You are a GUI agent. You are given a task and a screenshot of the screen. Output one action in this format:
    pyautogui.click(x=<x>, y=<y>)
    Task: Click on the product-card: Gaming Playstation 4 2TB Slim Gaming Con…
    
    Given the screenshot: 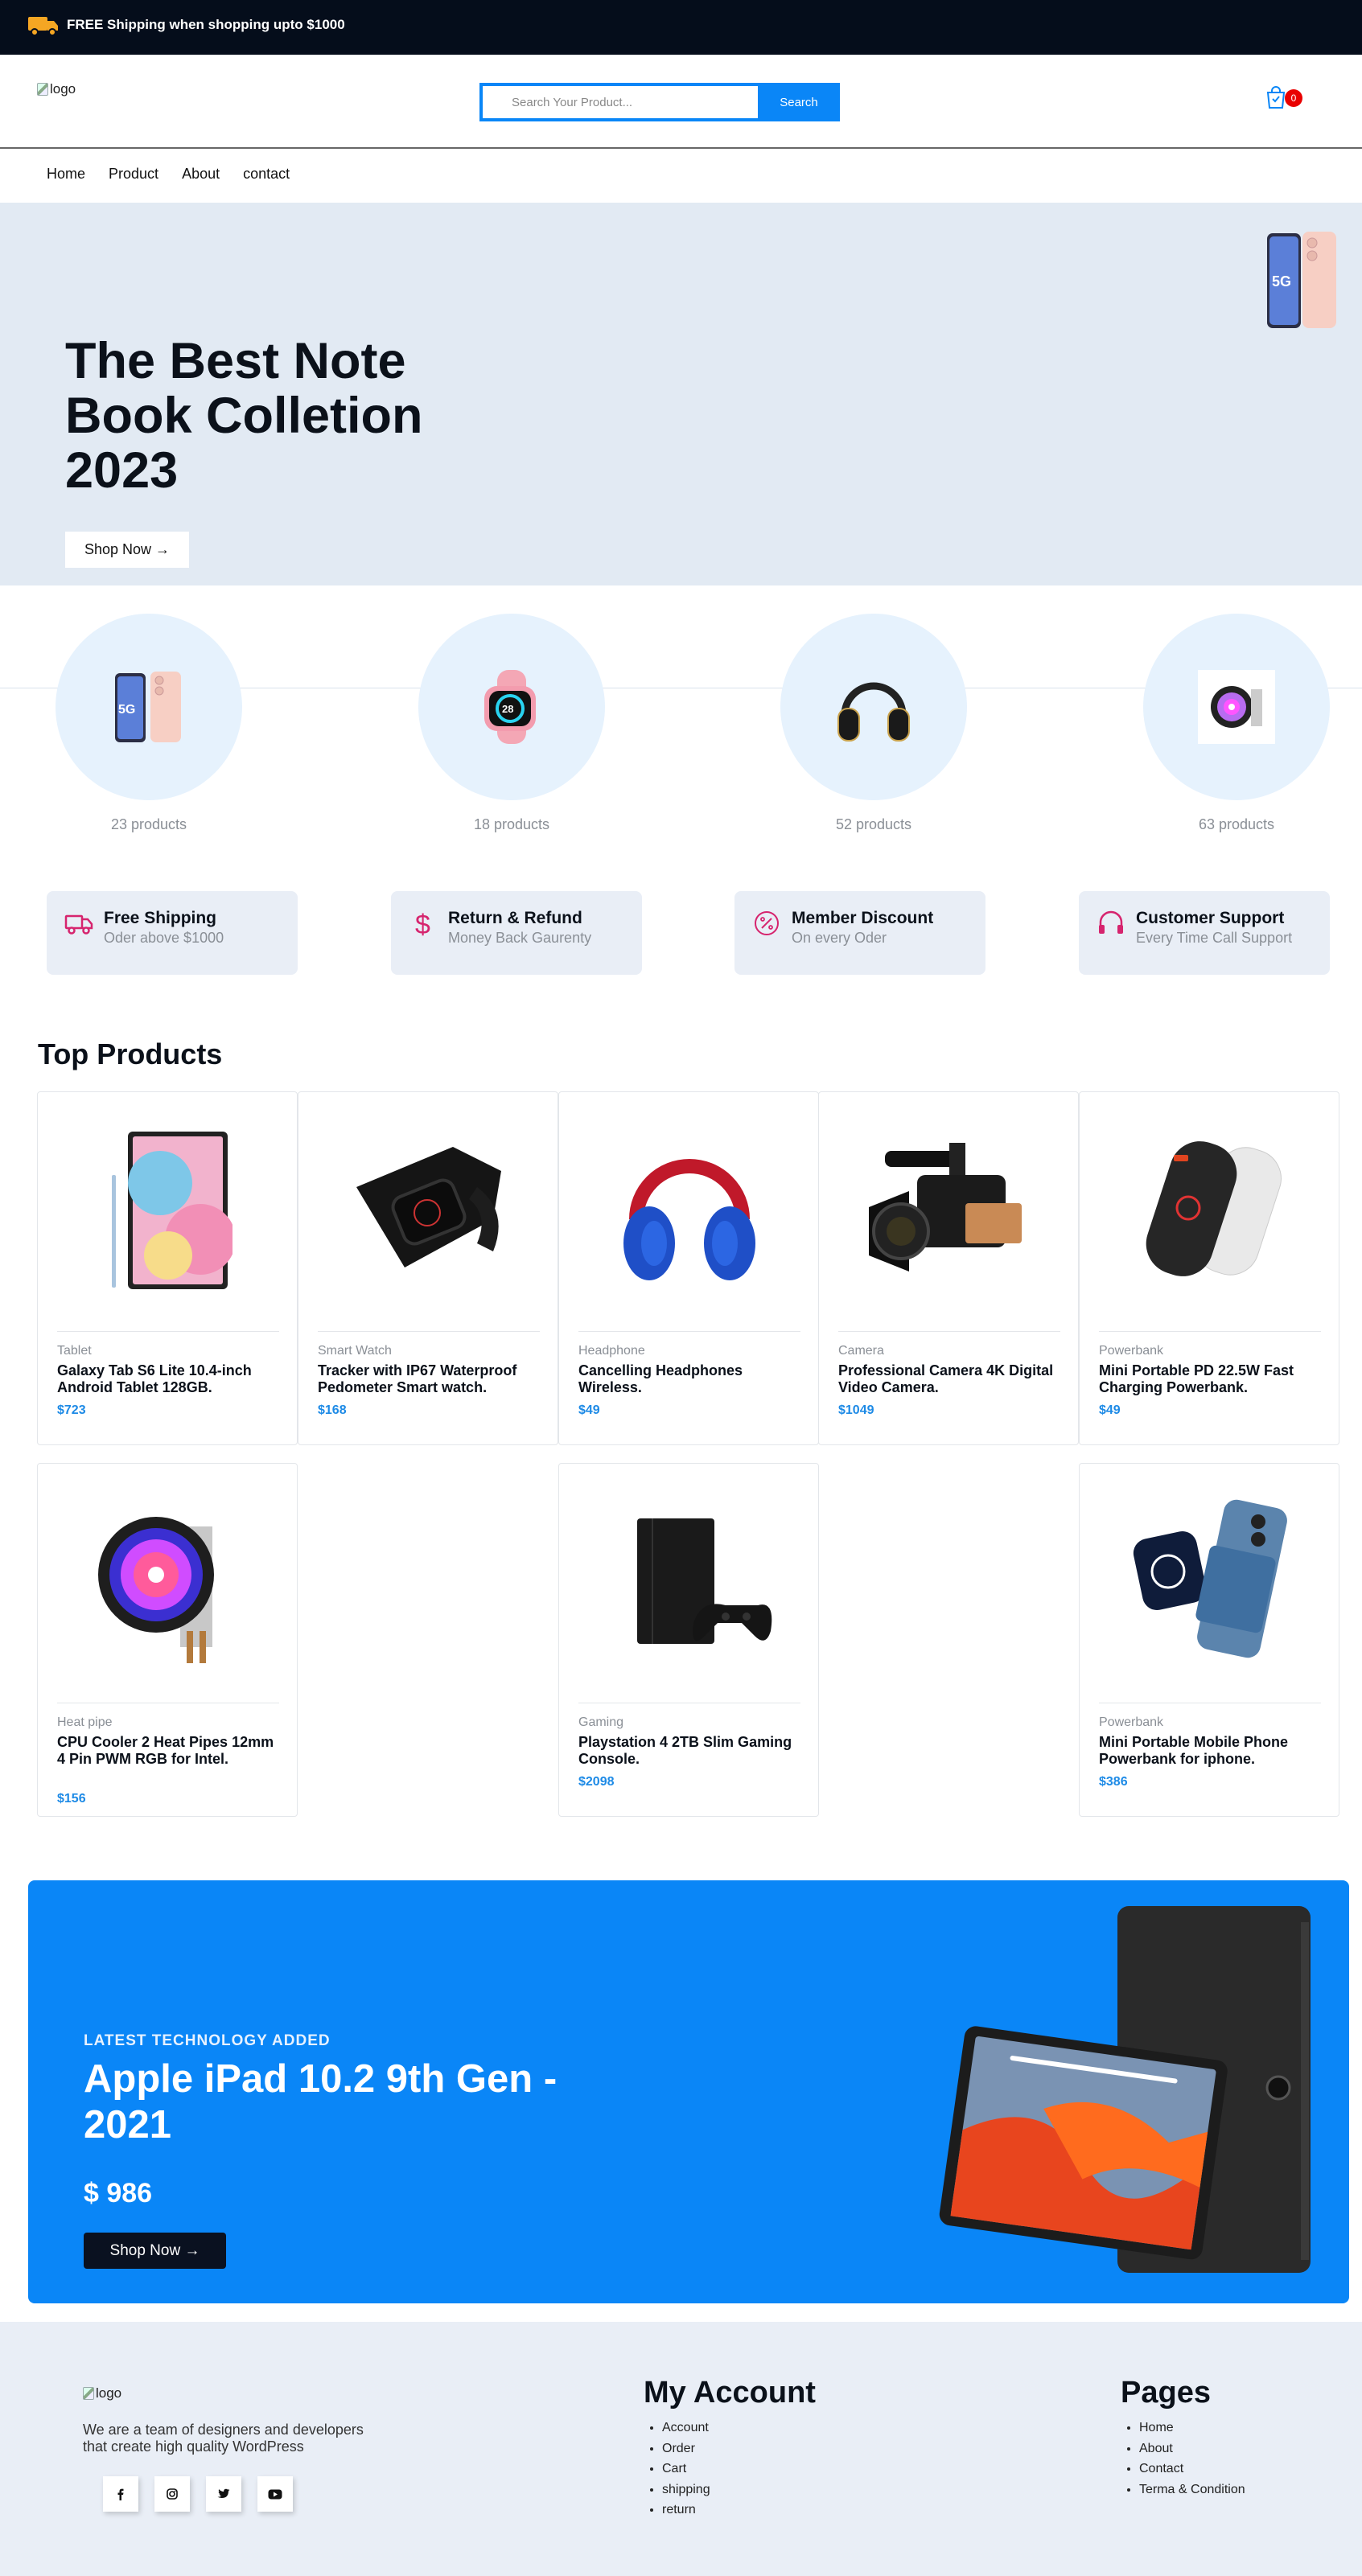 What is the action you would take?
    pyautogui.click(x=688, y=1640)
    